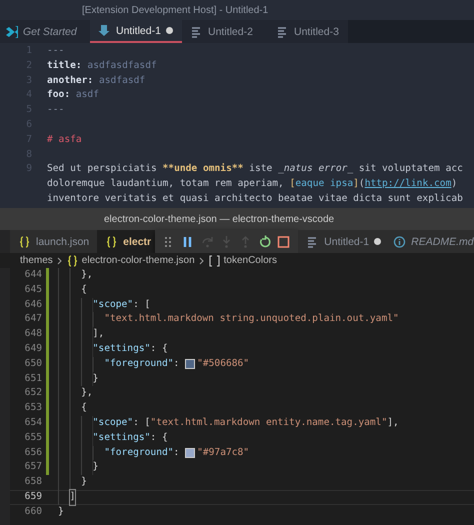  Describe the element at coordinates (265, 241) in the screenshot. I see `restart-icon` at that location.